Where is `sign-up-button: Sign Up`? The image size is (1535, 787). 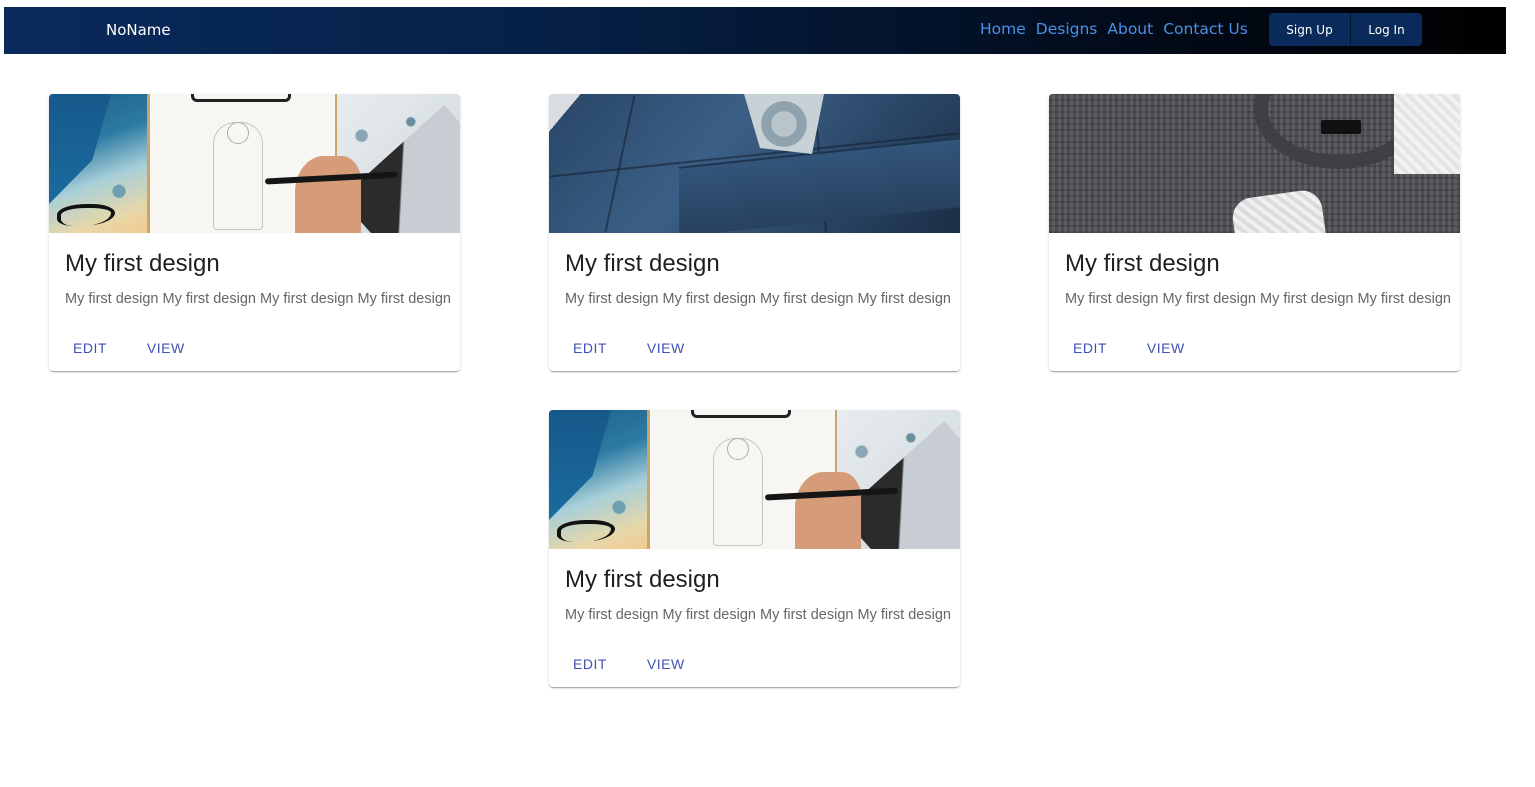 sign-up-button: Sign Up is located at coordinates (1309, 29).